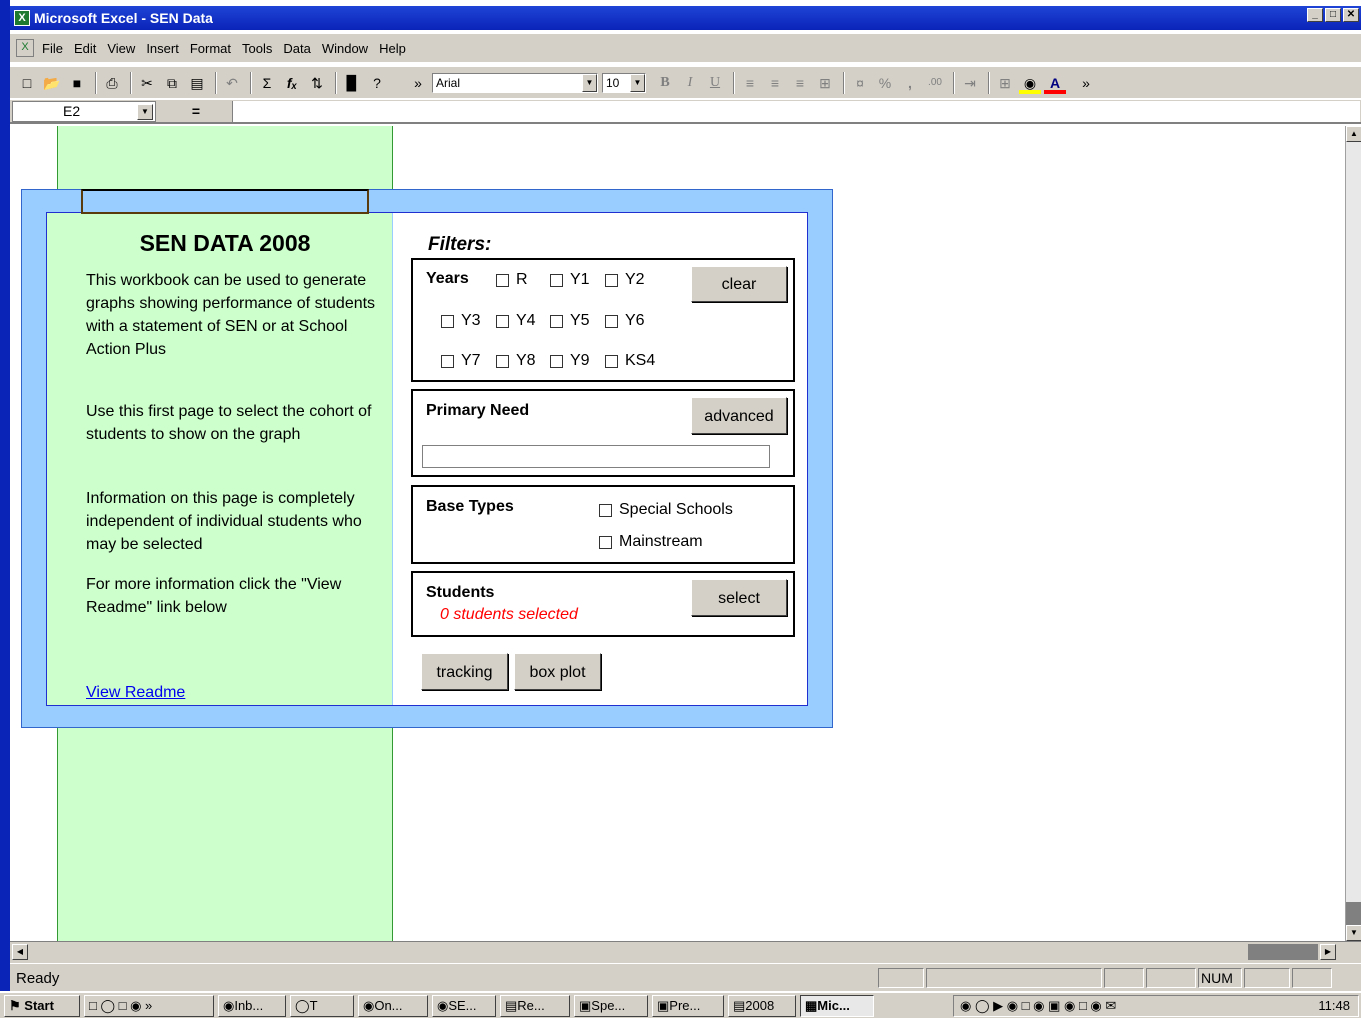  What do you see at coordinates (84, 111) in the screenshot?
I see `name-box: E2 ▼` at bounding box center [84, 111].